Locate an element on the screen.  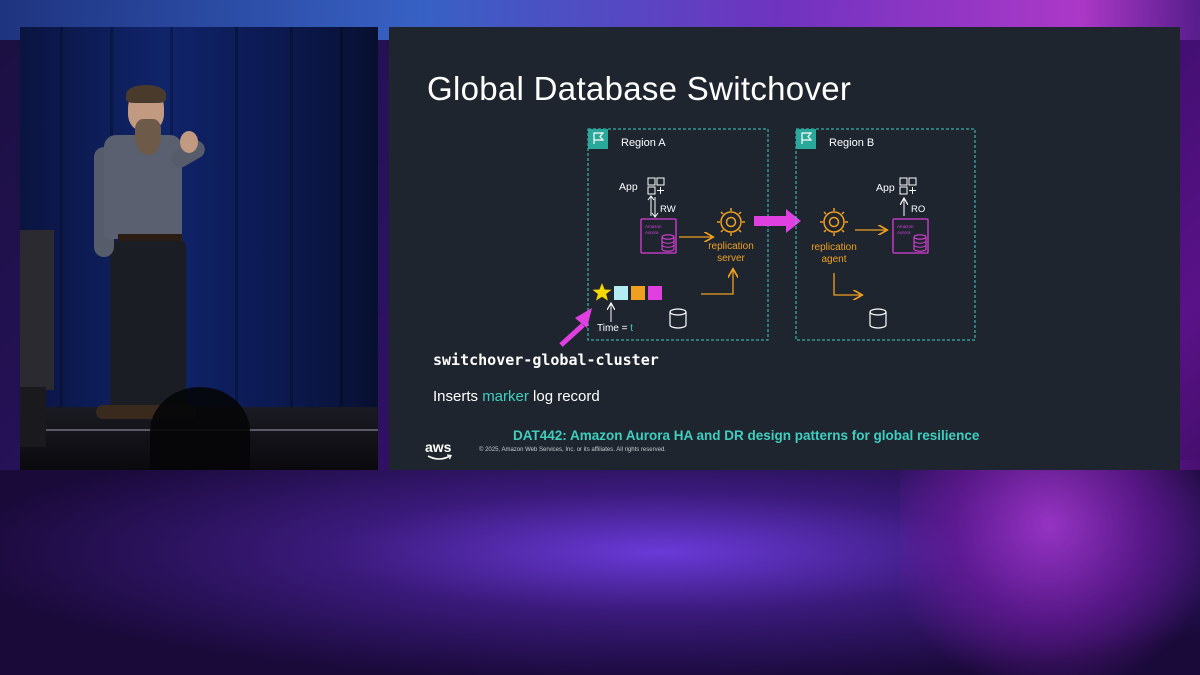
replication-agent-label-line1: replication is located at coordinates (834, 247).